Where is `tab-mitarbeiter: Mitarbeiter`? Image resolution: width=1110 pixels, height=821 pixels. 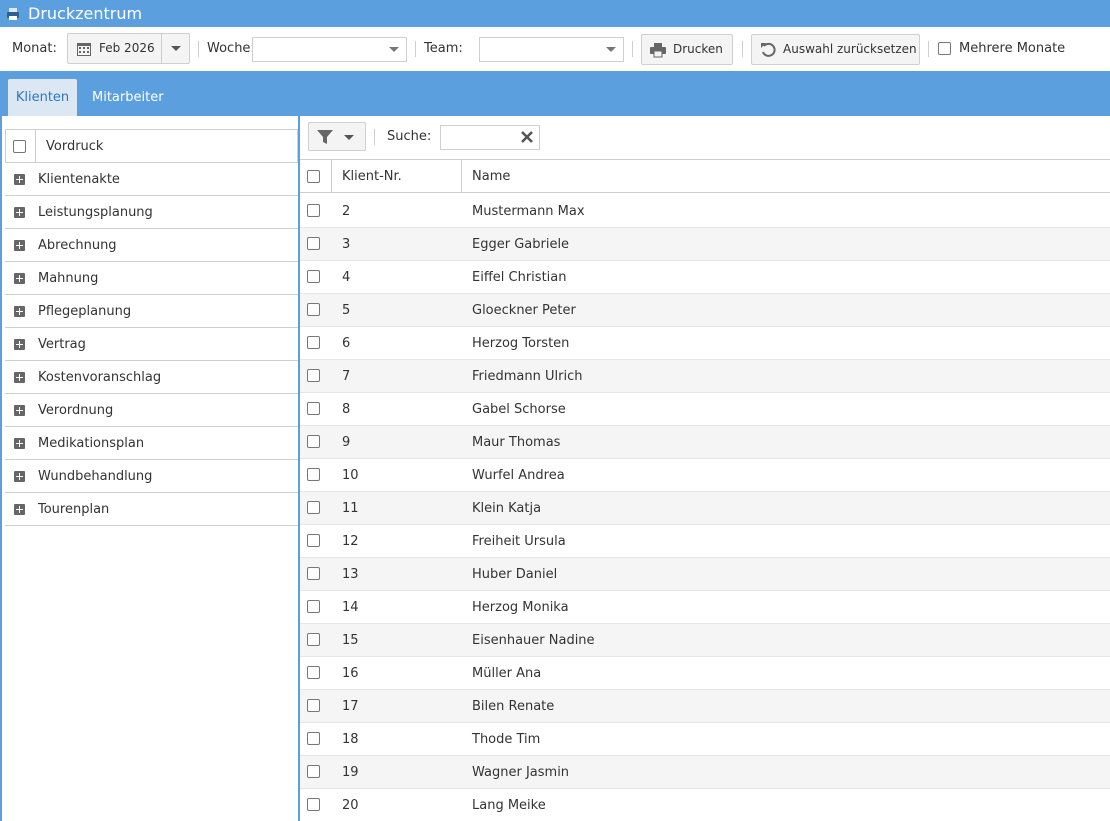
tab-mitarbeiter: Mitarbeiter is located at coordinates (128, 97).